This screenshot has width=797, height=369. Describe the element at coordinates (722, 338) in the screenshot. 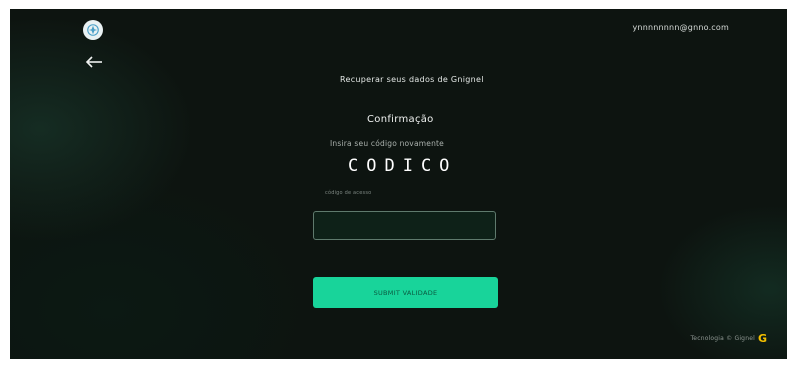

I see `footer-text: Tecnologia © Gignel` at that location.